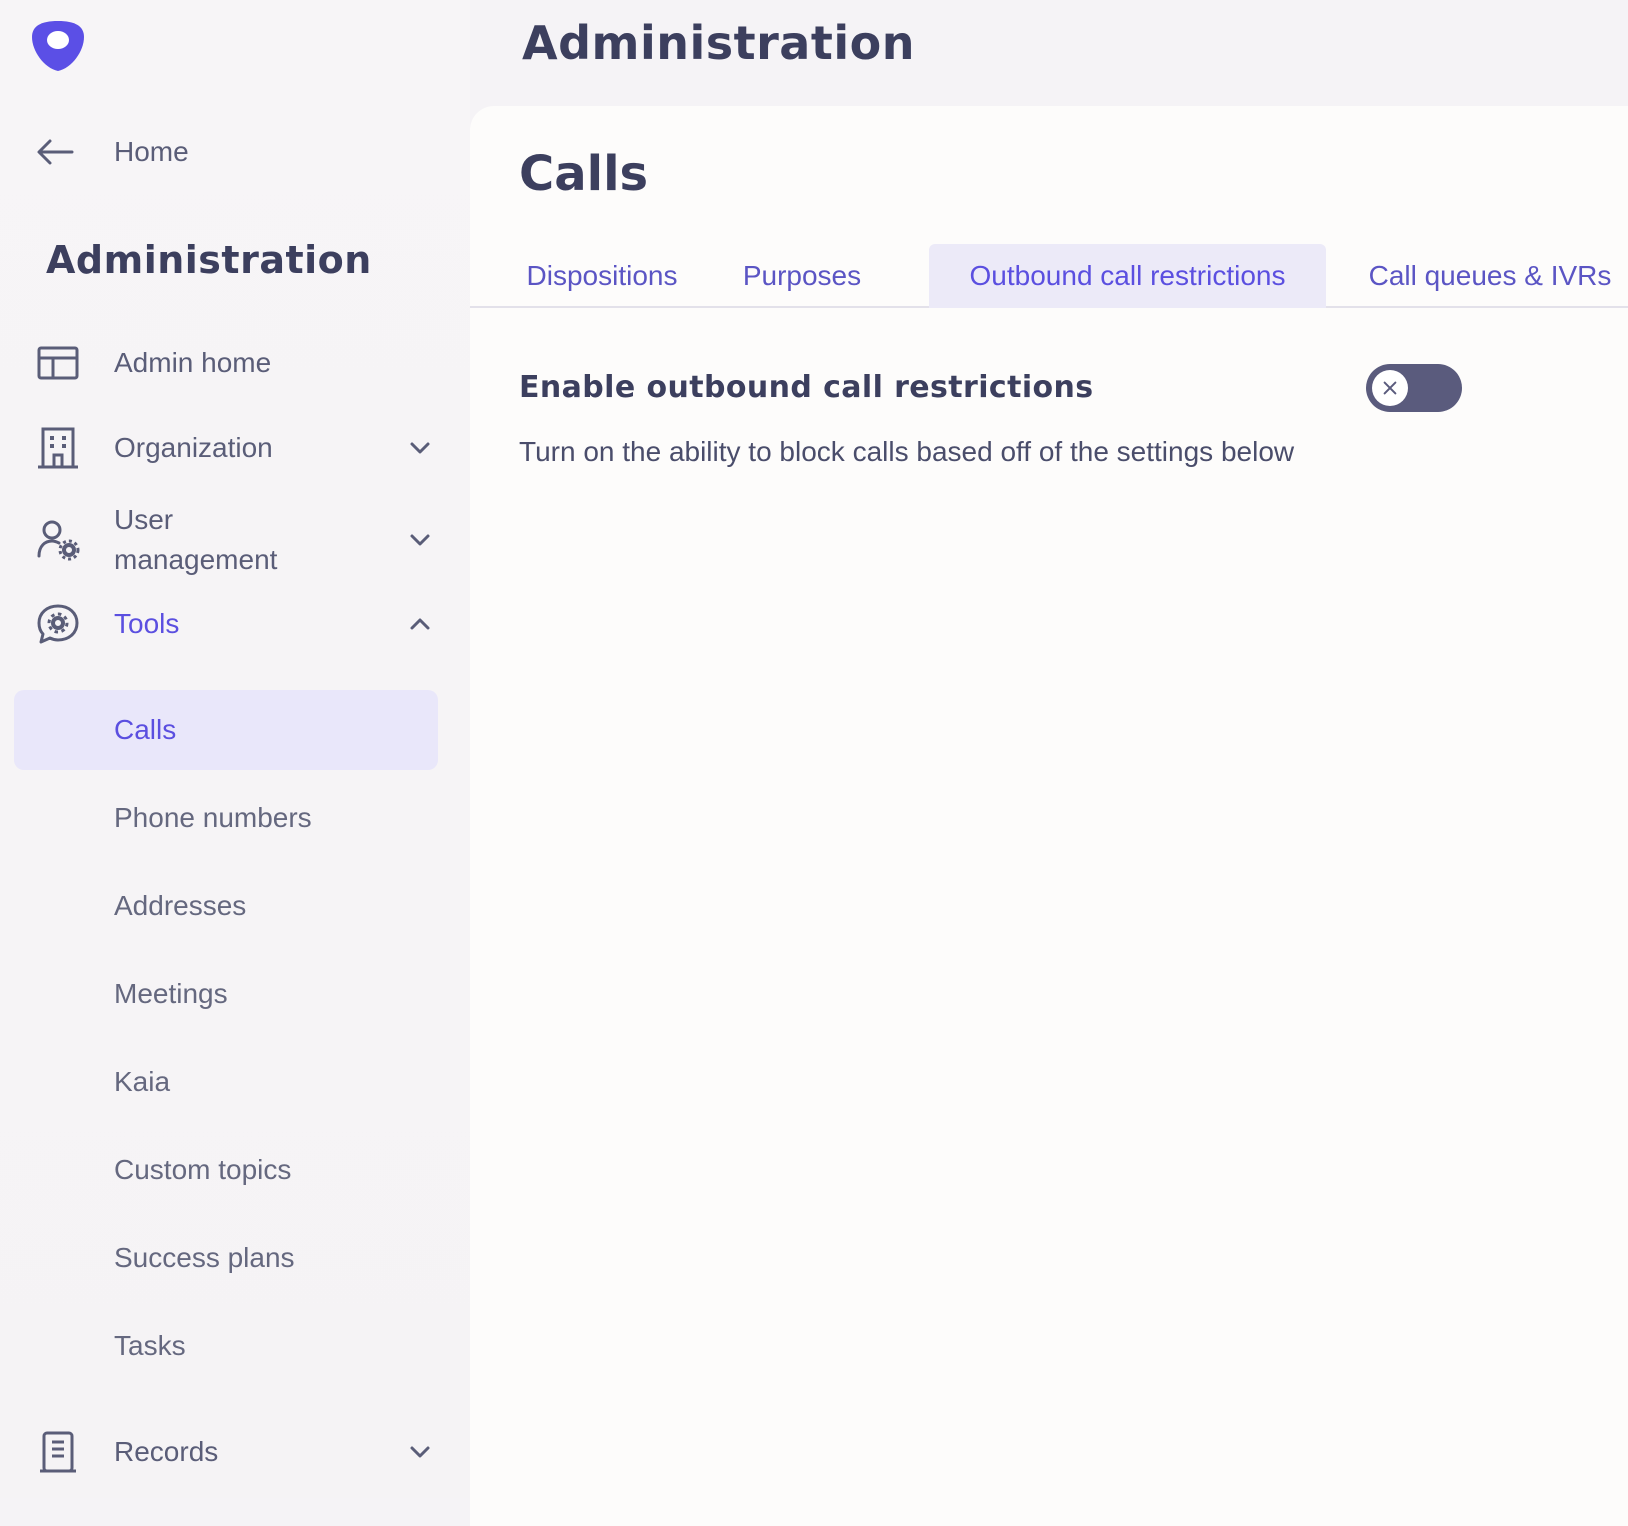 The height and width of the screenshot is (1526, 1628). What do you see at coordinates (147, 623) in the screenshot?
I see `sidebar-item-label: Tools` at bounding box center [147, 623].